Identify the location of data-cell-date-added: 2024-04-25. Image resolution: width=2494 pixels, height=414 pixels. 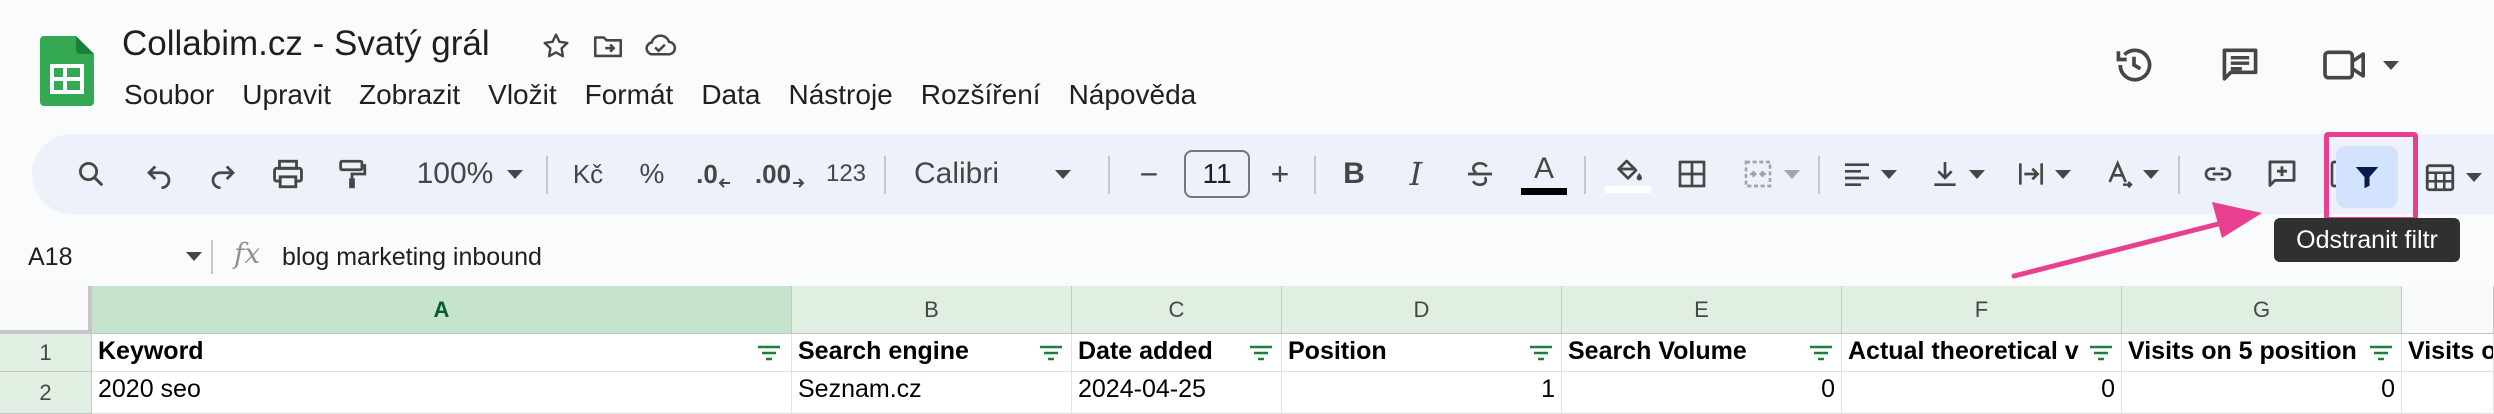
(1177, 393).